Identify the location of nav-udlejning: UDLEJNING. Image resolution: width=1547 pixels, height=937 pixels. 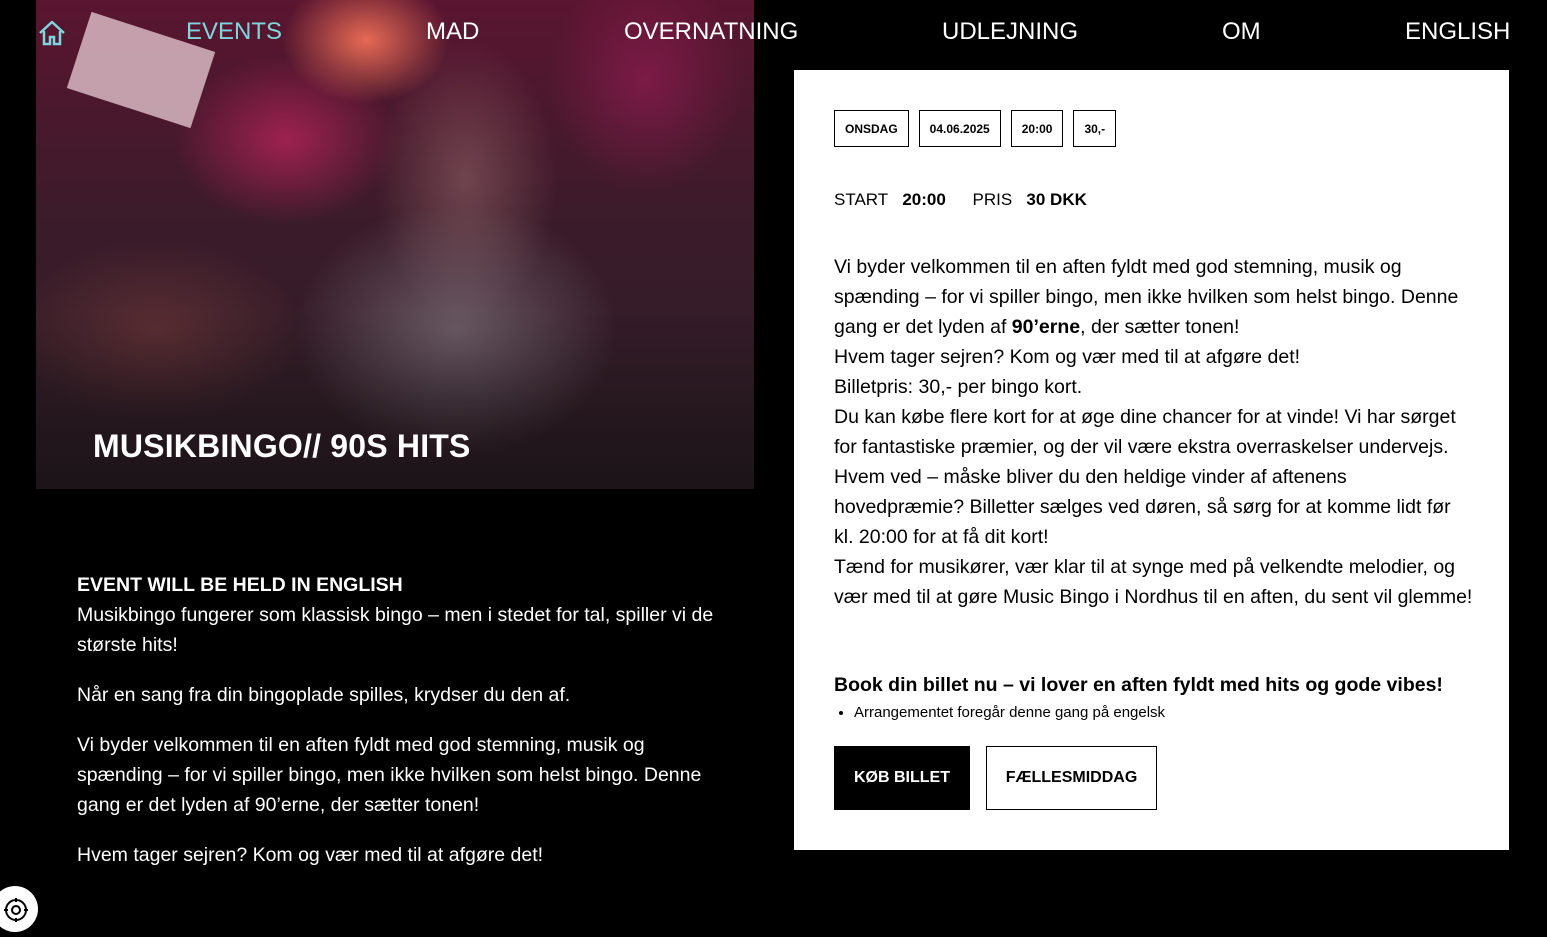
(1010, 32).